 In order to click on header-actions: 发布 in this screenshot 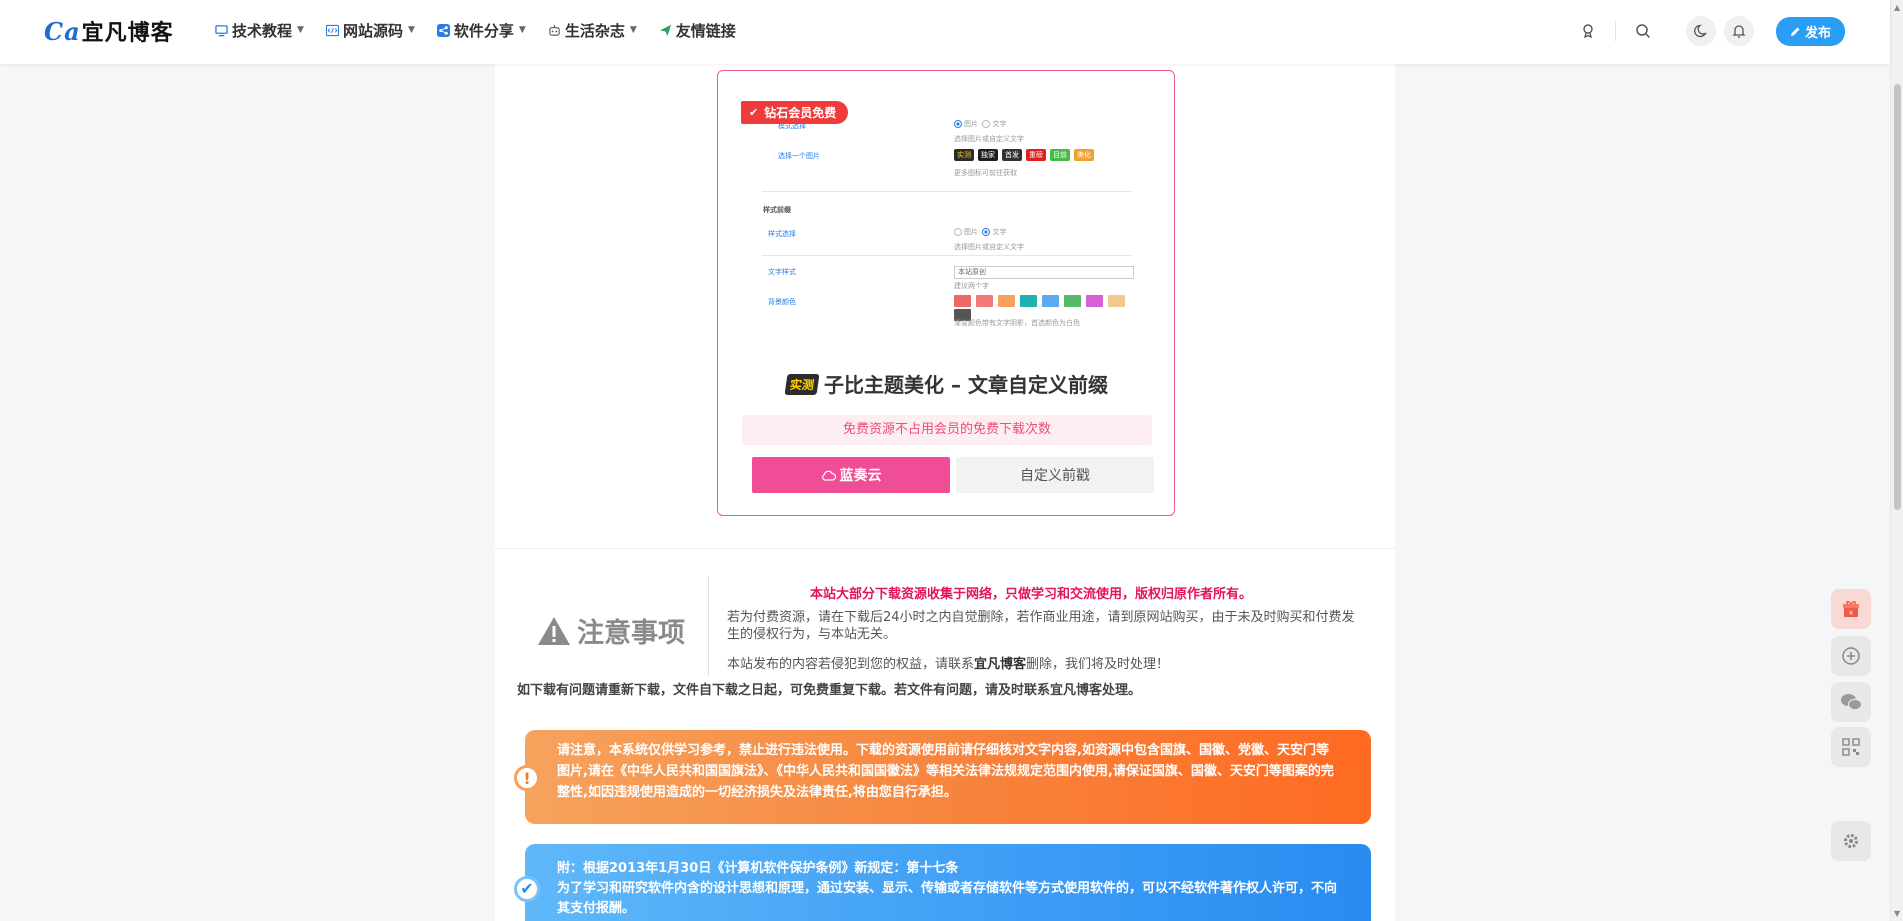, I will do `click(1703, 31)`.